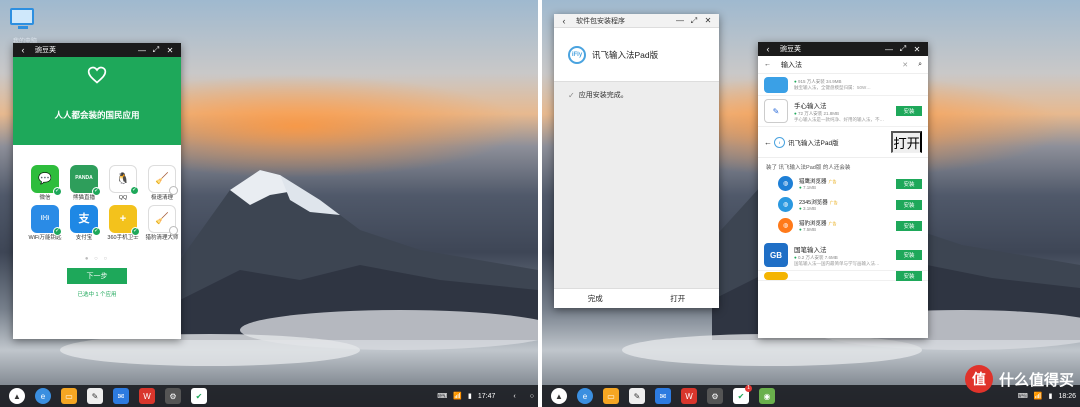 The width and height of the screenshot is (1080, 407). What do you see at coordinates (843, 275) in the screenshot?
I see `result-row-partial-bottom: 安装` at bounding box center [843, 275].